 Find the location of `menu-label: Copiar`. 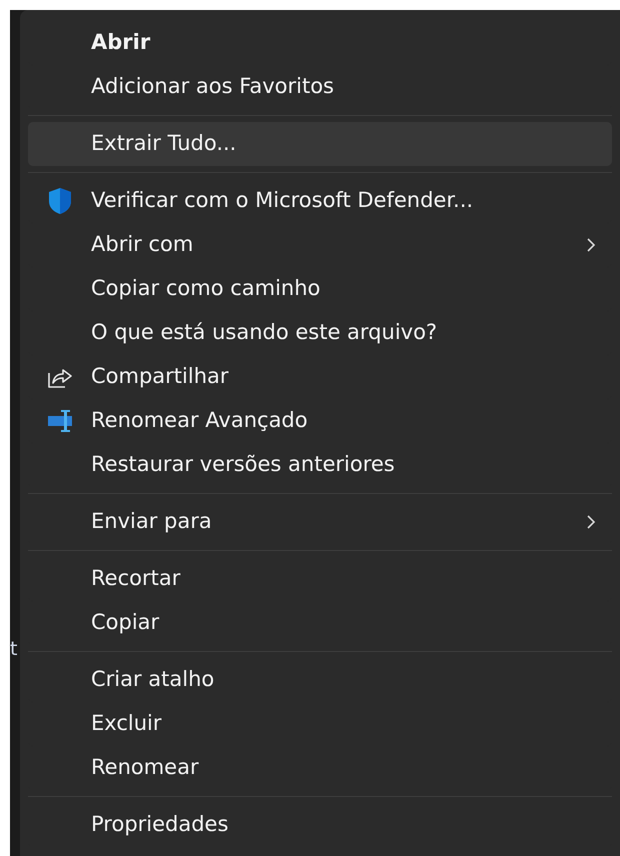

menu-label: Copiar is located at coordinates (125, 622).